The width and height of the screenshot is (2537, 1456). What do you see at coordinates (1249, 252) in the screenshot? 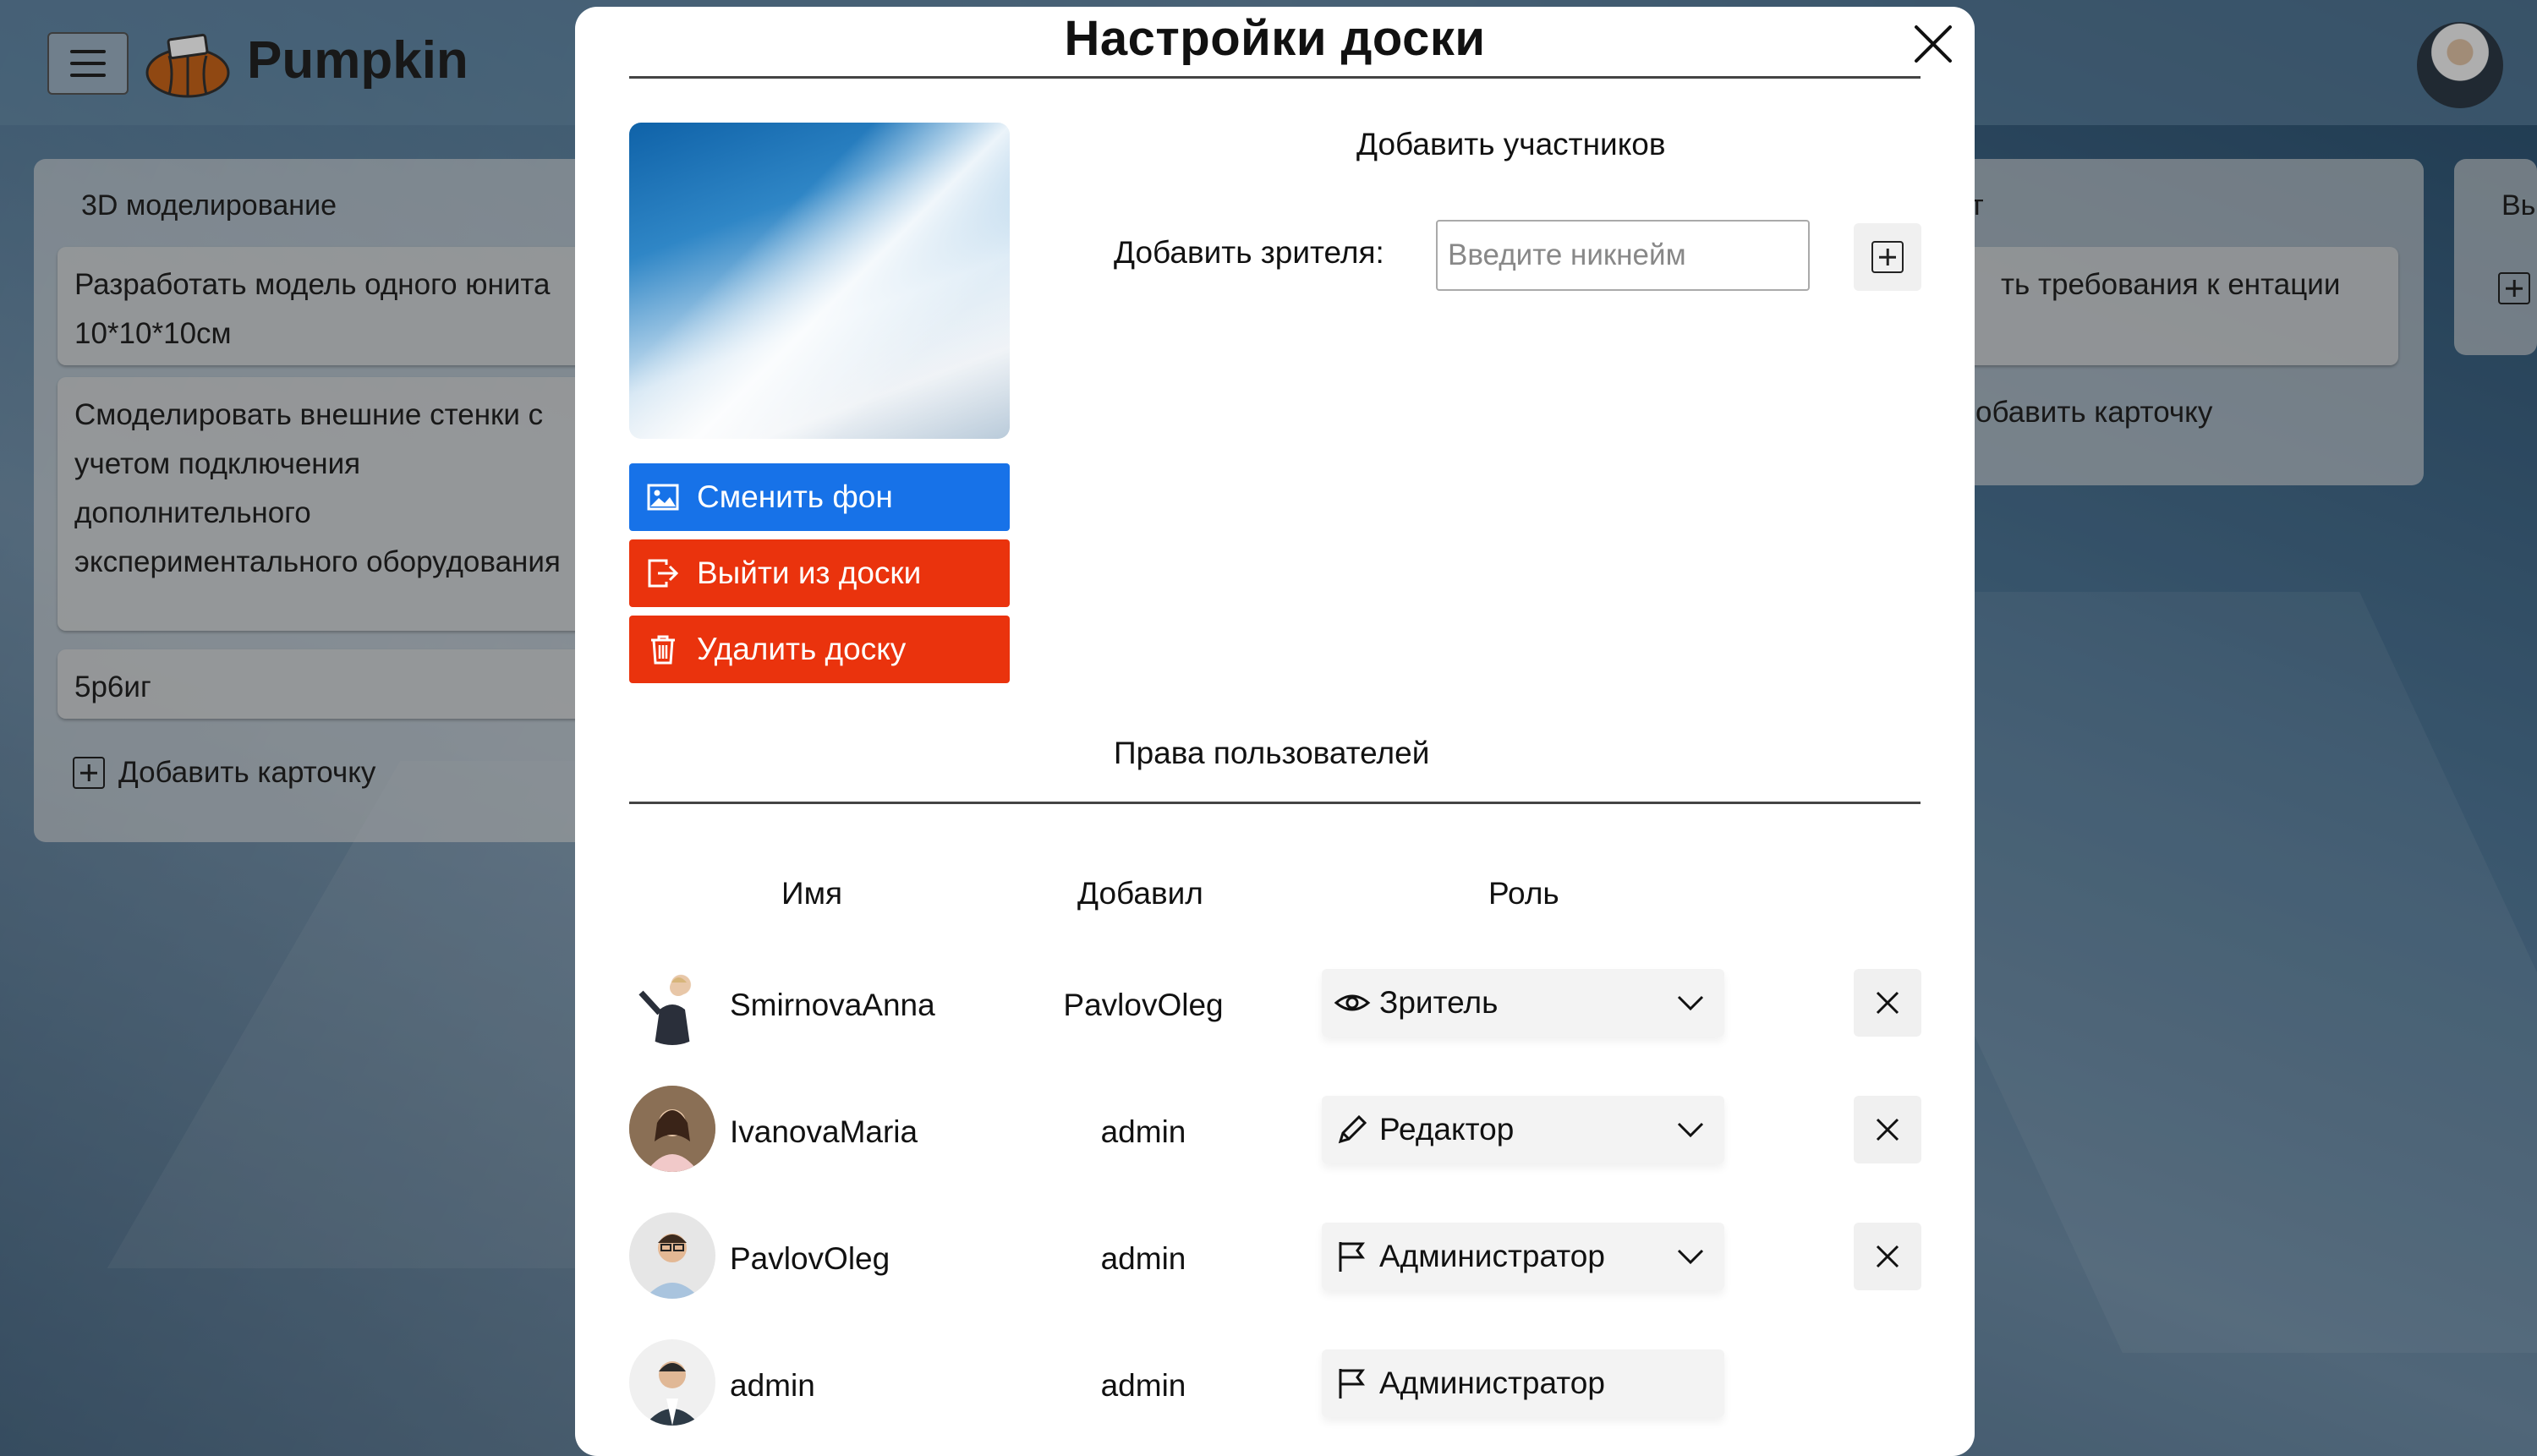
I see `add-viewer-label: Добавить зрителя:` at bounding box center [1249, 252].